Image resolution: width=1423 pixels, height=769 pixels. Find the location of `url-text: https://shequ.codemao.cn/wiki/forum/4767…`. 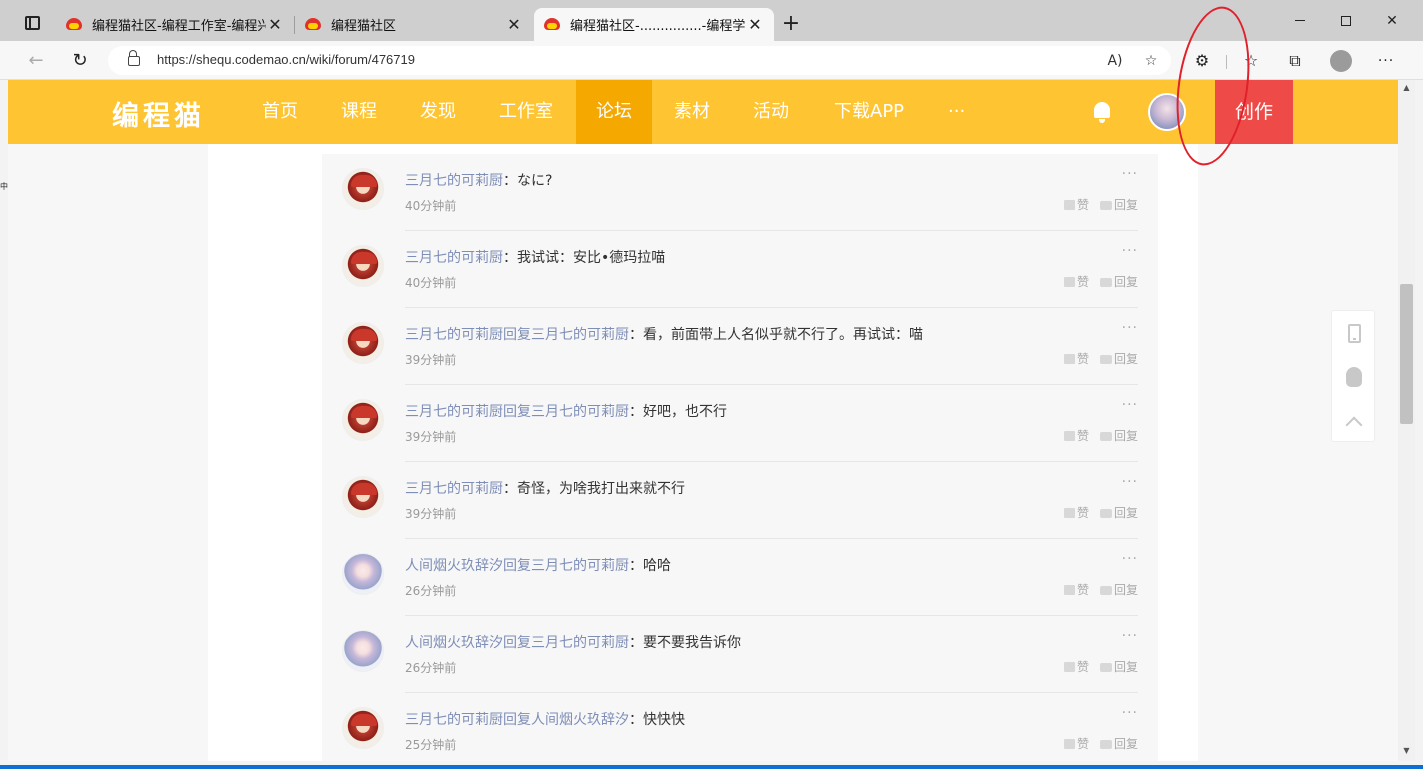

url-text: https://shequ.codemao.cn/wiki/forum/4767… is located at coordinates (286, 59).